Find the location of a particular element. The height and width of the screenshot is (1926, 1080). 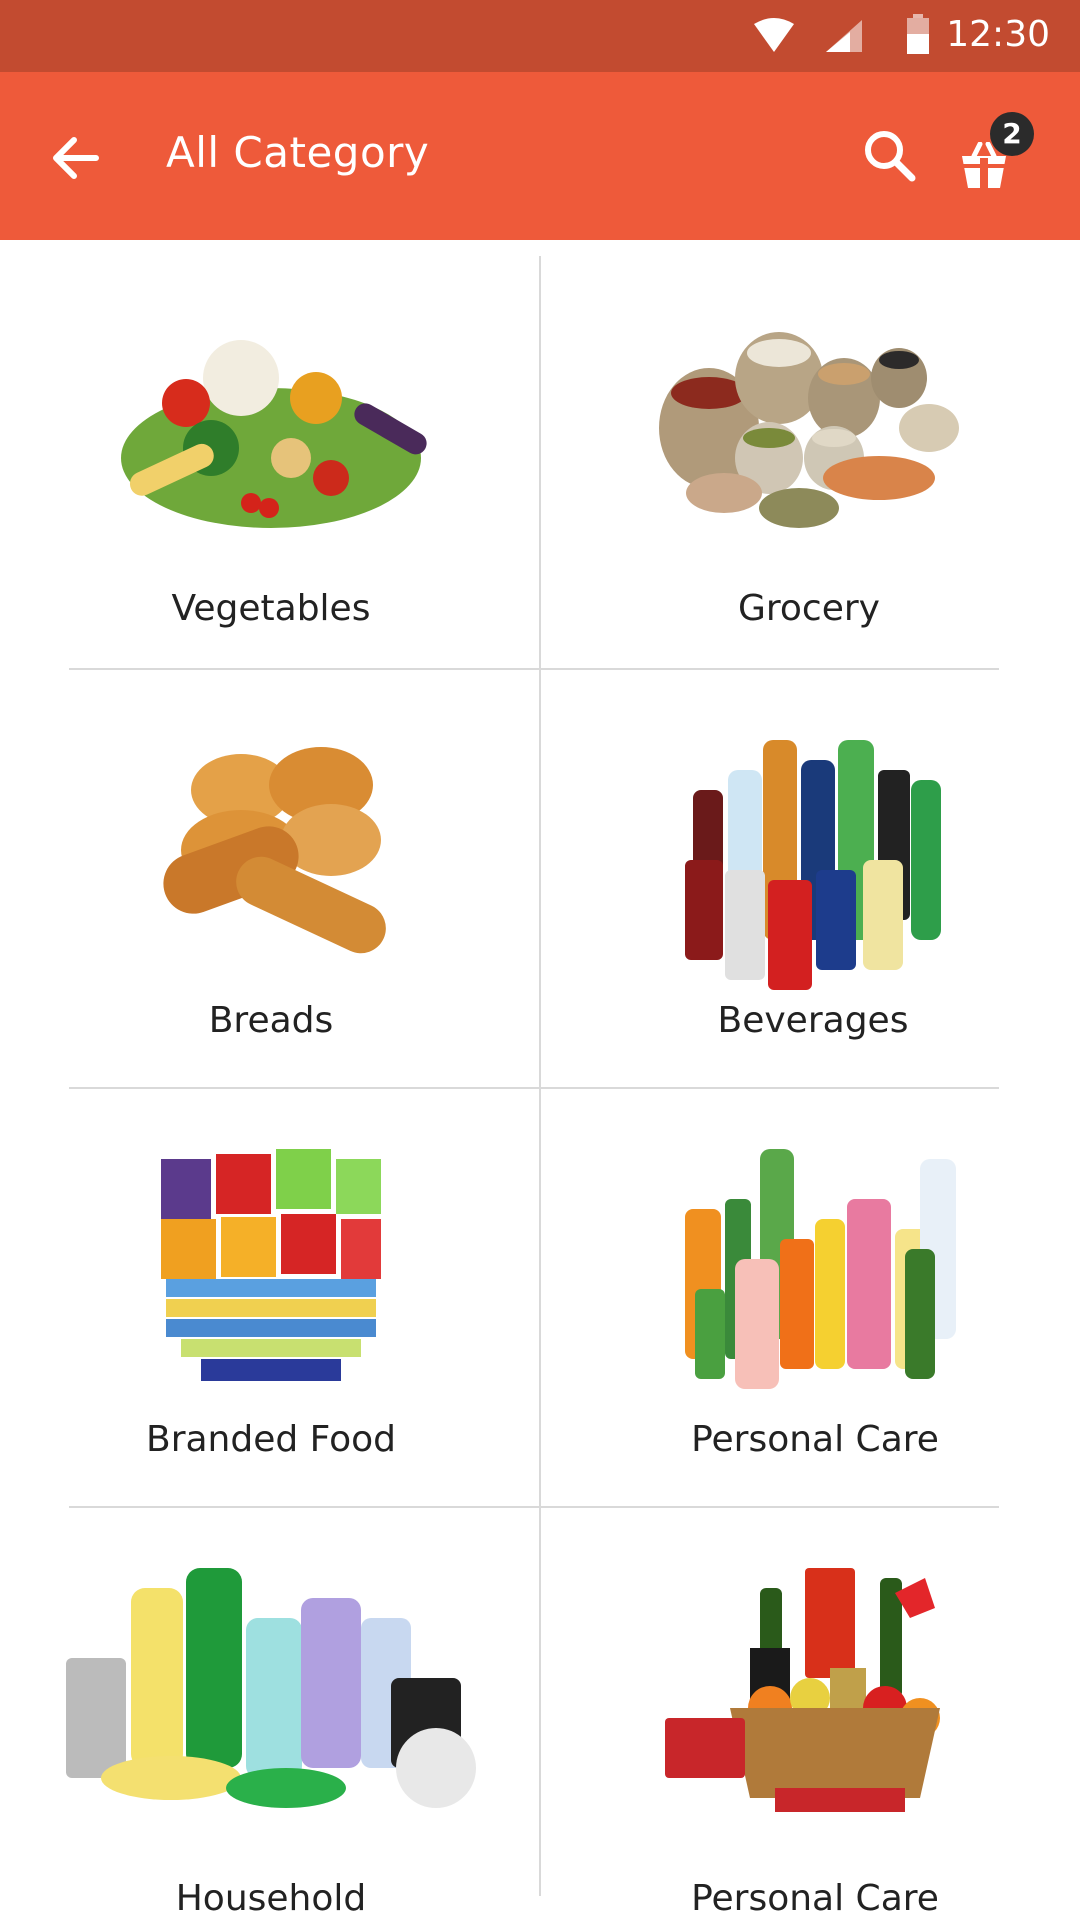

back-button is located at coordinates (76, 158).